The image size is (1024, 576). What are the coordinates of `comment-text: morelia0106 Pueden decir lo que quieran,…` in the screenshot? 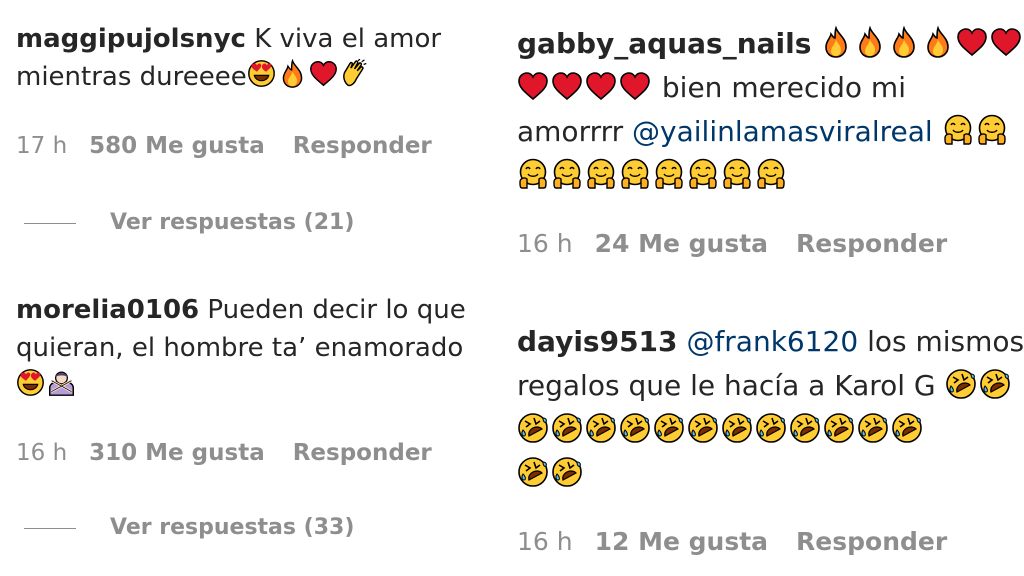 It's located at (251, 348).